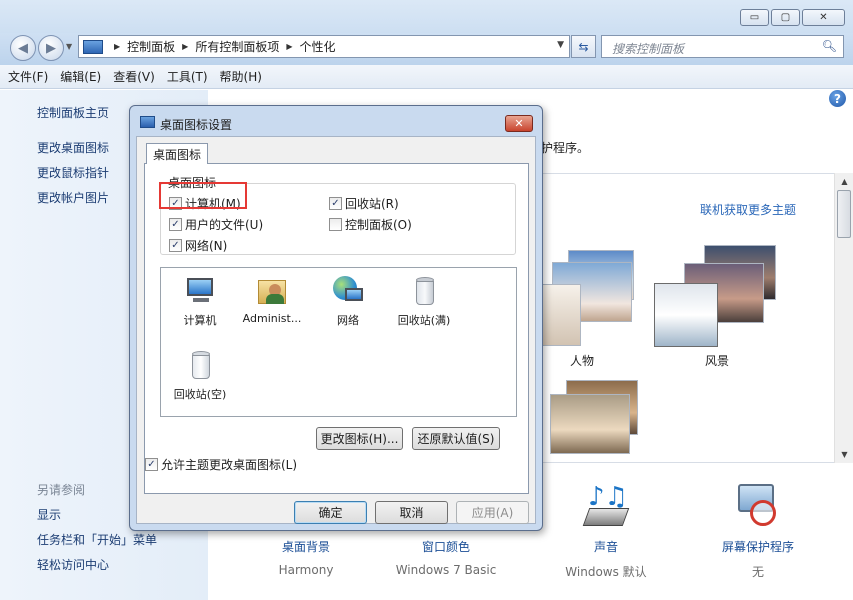 The width and height of the screenshot is (853, 600). I want to click on theme-landscapes-label: 风景, so click(717, 360).